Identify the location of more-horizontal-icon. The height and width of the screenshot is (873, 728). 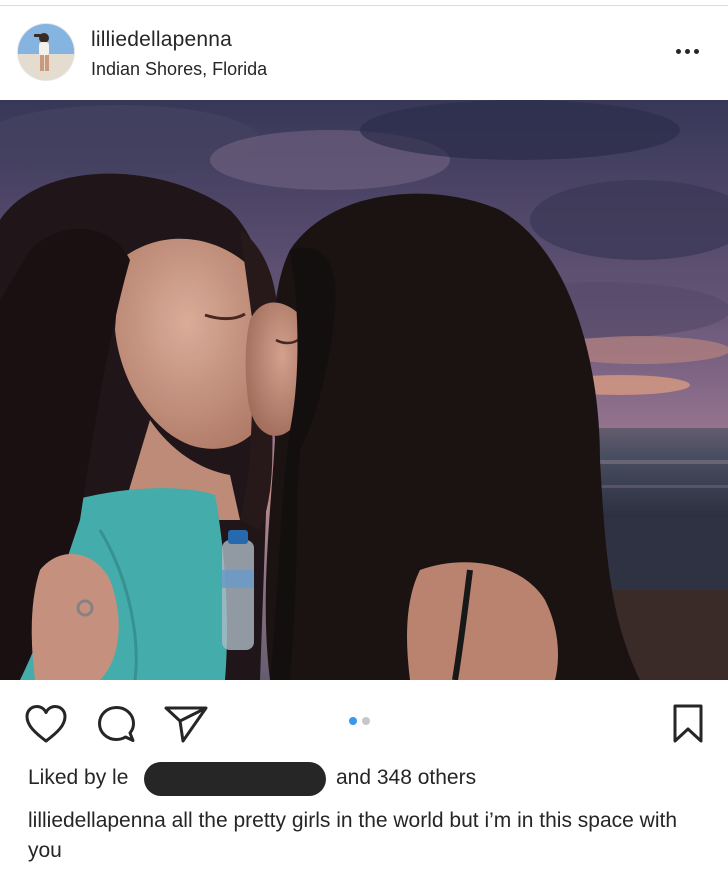
(678, 51).